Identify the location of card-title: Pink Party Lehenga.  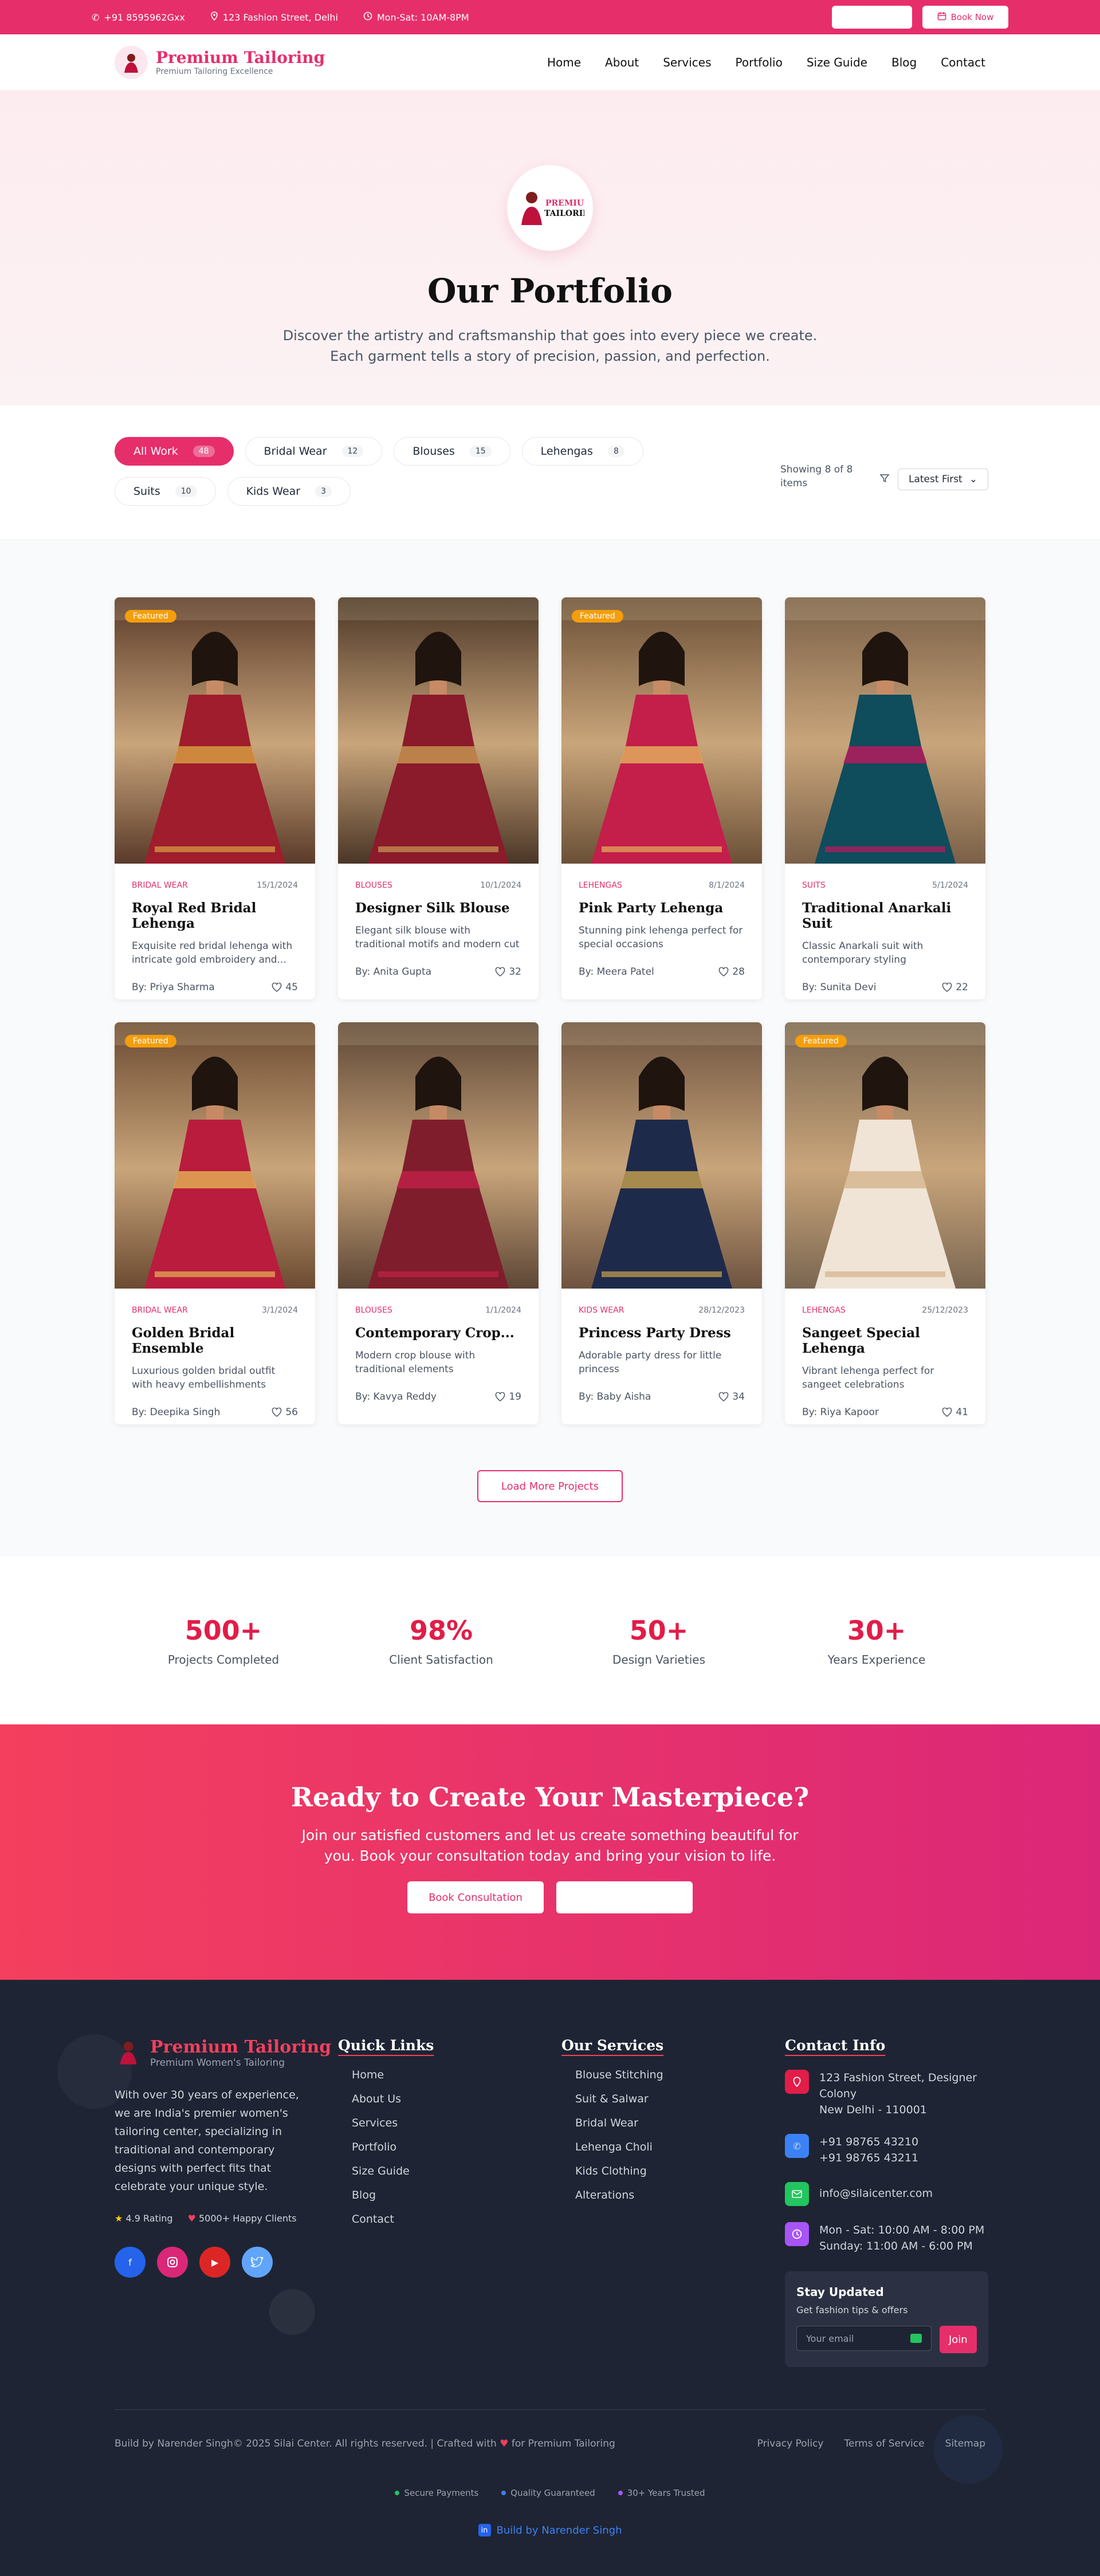
(662, 908).